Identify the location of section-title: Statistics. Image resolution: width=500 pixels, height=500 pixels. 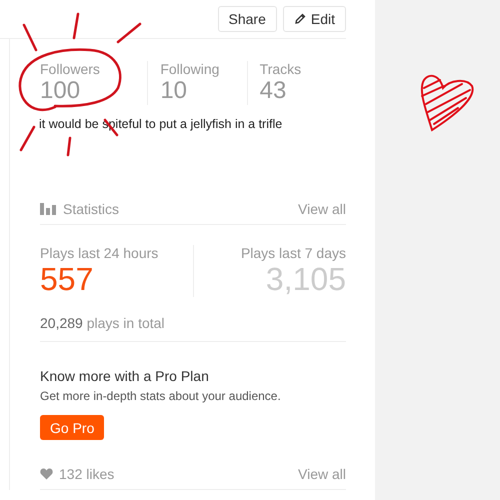
(91, 209).